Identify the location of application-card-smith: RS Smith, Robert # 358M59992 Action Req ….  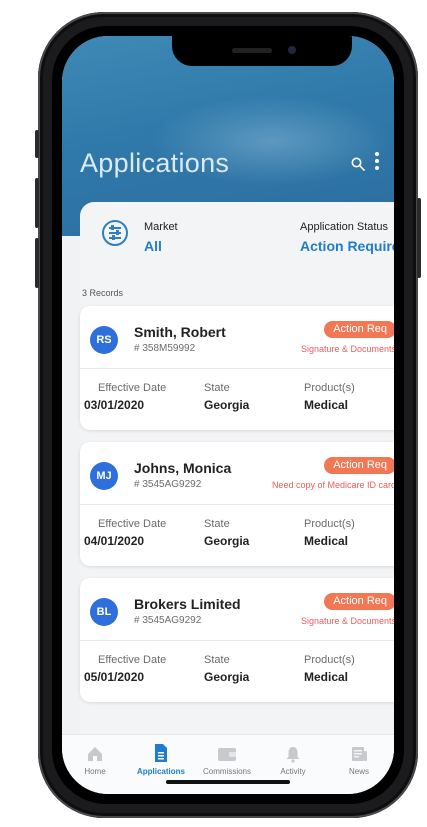
(237, 368).